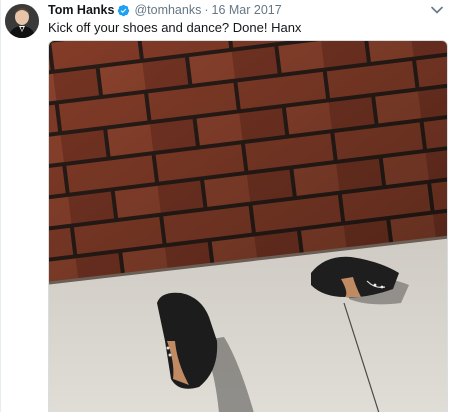 The height and width of the screenshot is (412, 450). Describe the element at coordinates (167, 10) in the screenshot. I see `author-handle: @tomhanks` at that location.